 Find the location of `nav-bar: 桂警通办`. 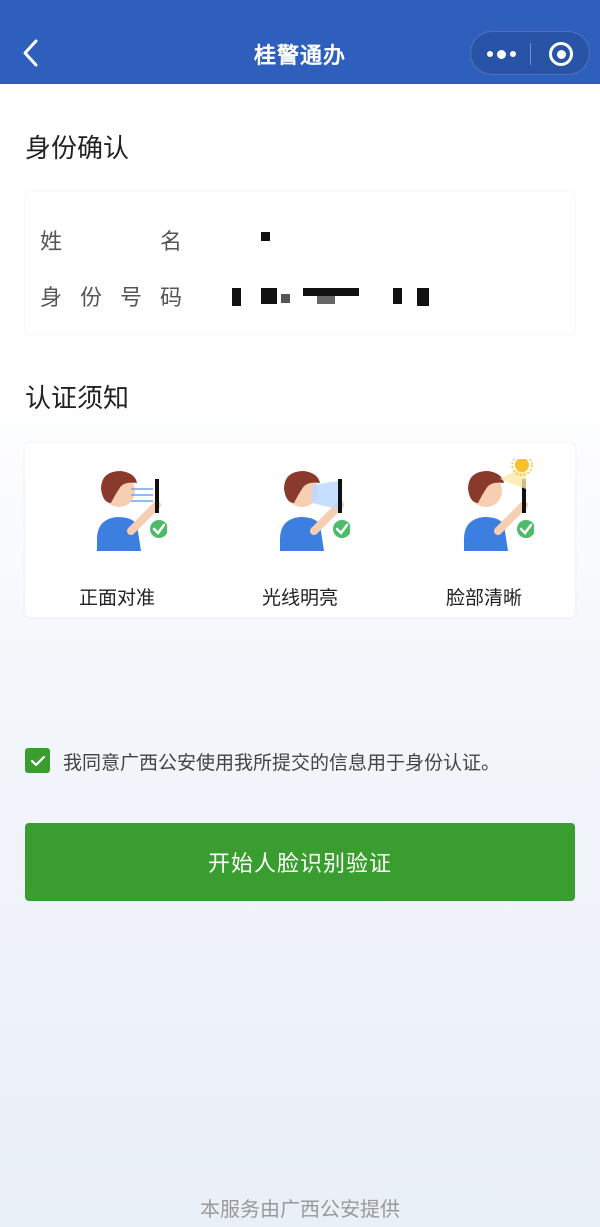

nav-bar: 桂警通办 is located at coordinates (300, 42).